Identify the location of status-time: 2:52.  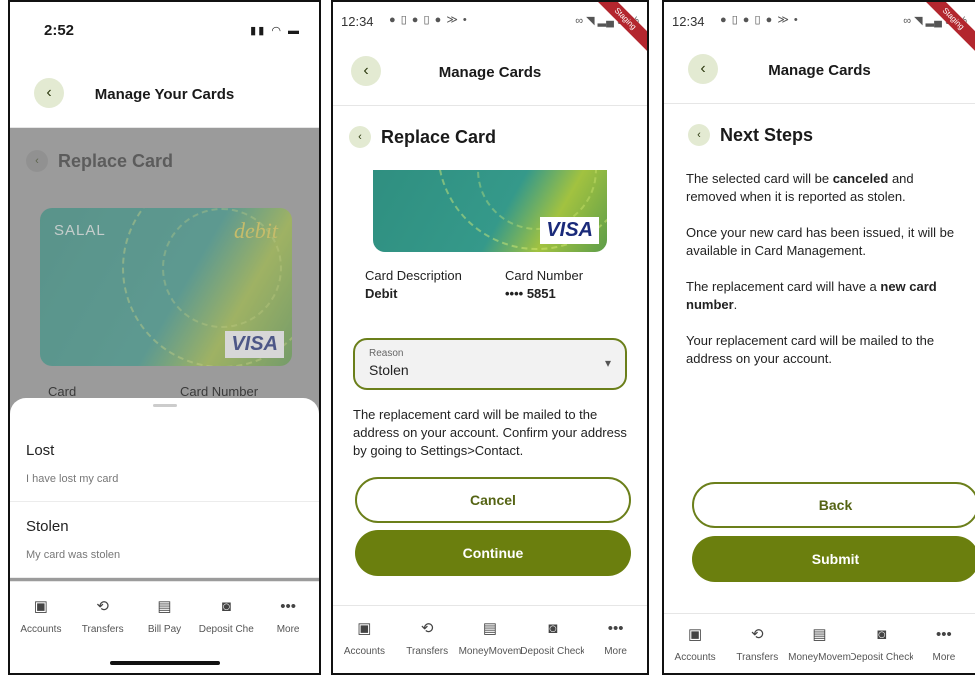
(59, 30).